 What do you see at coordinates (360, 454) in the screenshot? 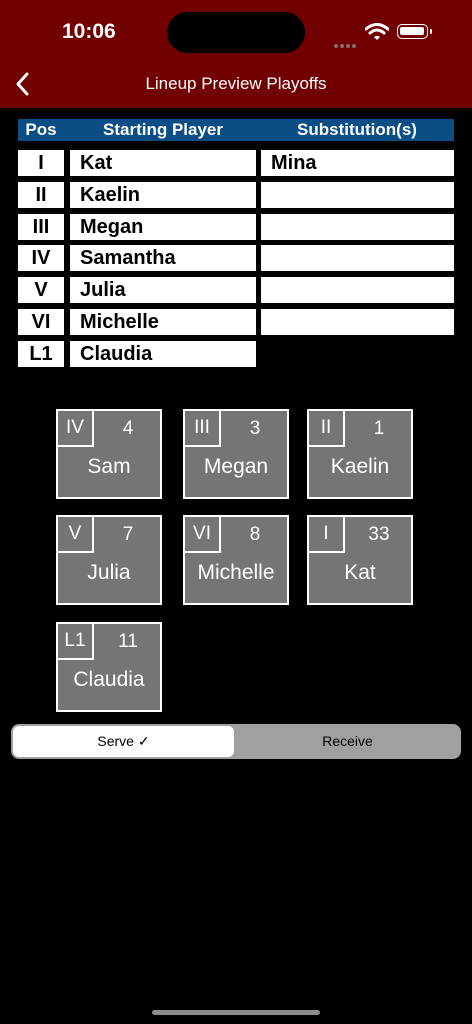
I see `court-tile-ii: II 1 Kaelin` at bounding box center [360, 454].